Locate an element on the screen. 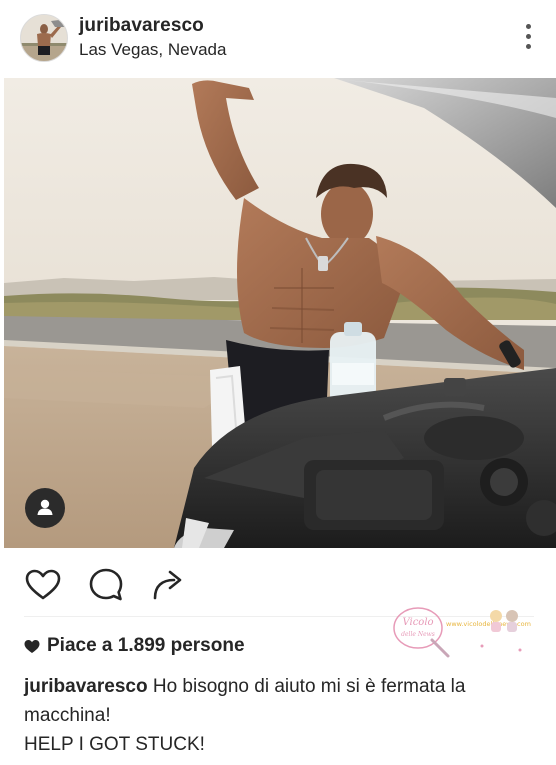 Image resolution: width=556 pixels, height=765 pixels. caption-text-line2: macchina! is located at coordinates (67, 715).